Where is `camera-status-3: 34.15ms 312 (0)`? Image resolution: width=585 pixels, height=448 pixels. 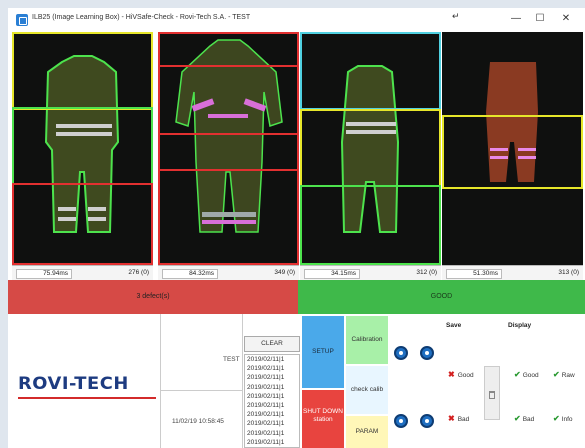
camera-status-3: 34.15ms 312 (0) is located at coordinates (370, 272).